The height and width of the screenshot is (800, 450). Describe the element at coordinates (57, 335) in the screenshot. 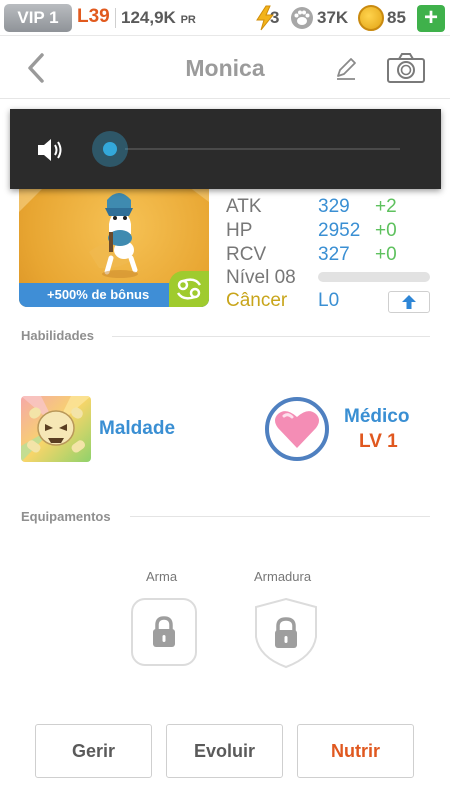

I see `skills-heading: Habilidades` at that location.